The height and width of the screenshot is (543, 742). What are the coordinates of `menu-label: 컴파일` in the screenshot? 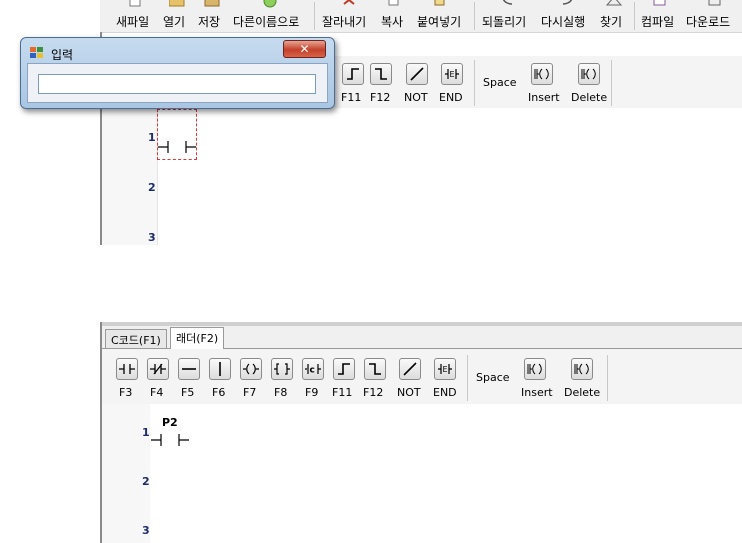 It's located at (658, 22).